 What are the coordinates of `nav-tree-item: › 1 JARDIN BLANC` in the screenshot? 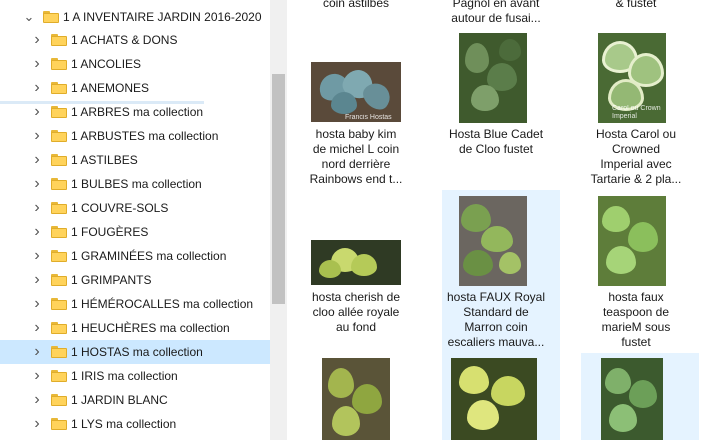 It's located at (135, 400).